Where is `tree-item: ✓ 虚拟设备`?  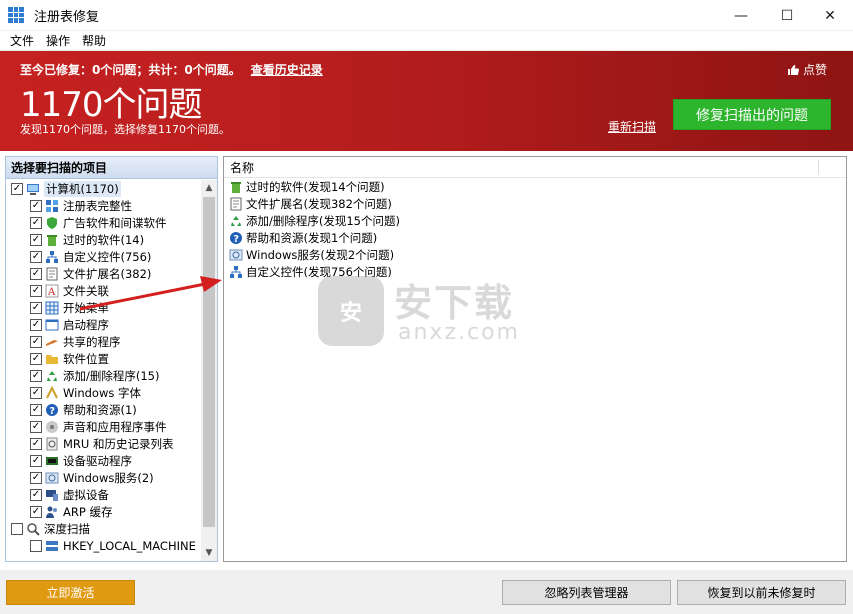
tree-item: ✓ 虚拟设备 is located at coordinates (104, 494).